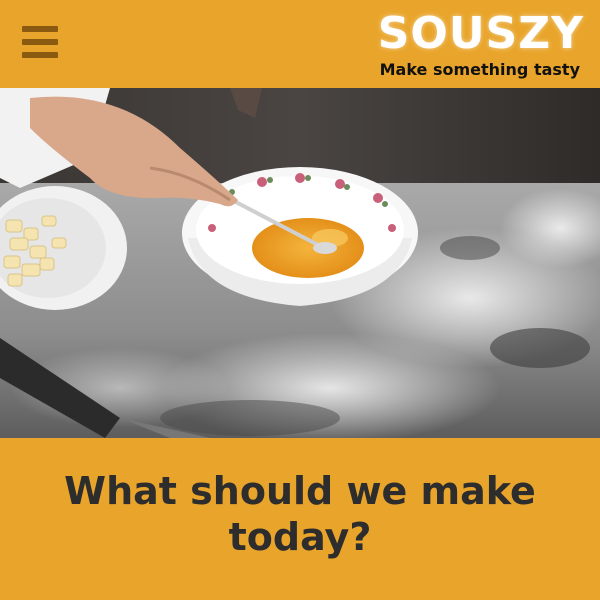  I want to click on brand-tagline: Make something tasty, so click(479, 69).